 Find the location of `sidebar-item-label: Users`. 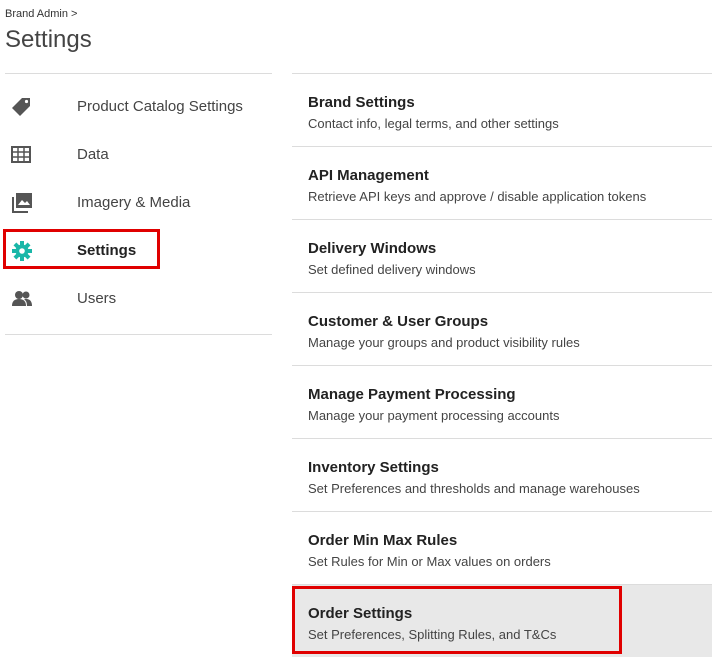

sidebar-item-label: Users is located at coordinates (97, 298).